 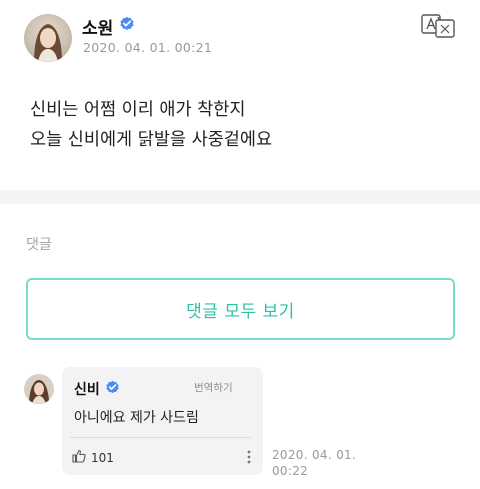 I want to click on post-body-line: 신비는 어쩜 이리 애가 착한지, so click(x=138, y=110).